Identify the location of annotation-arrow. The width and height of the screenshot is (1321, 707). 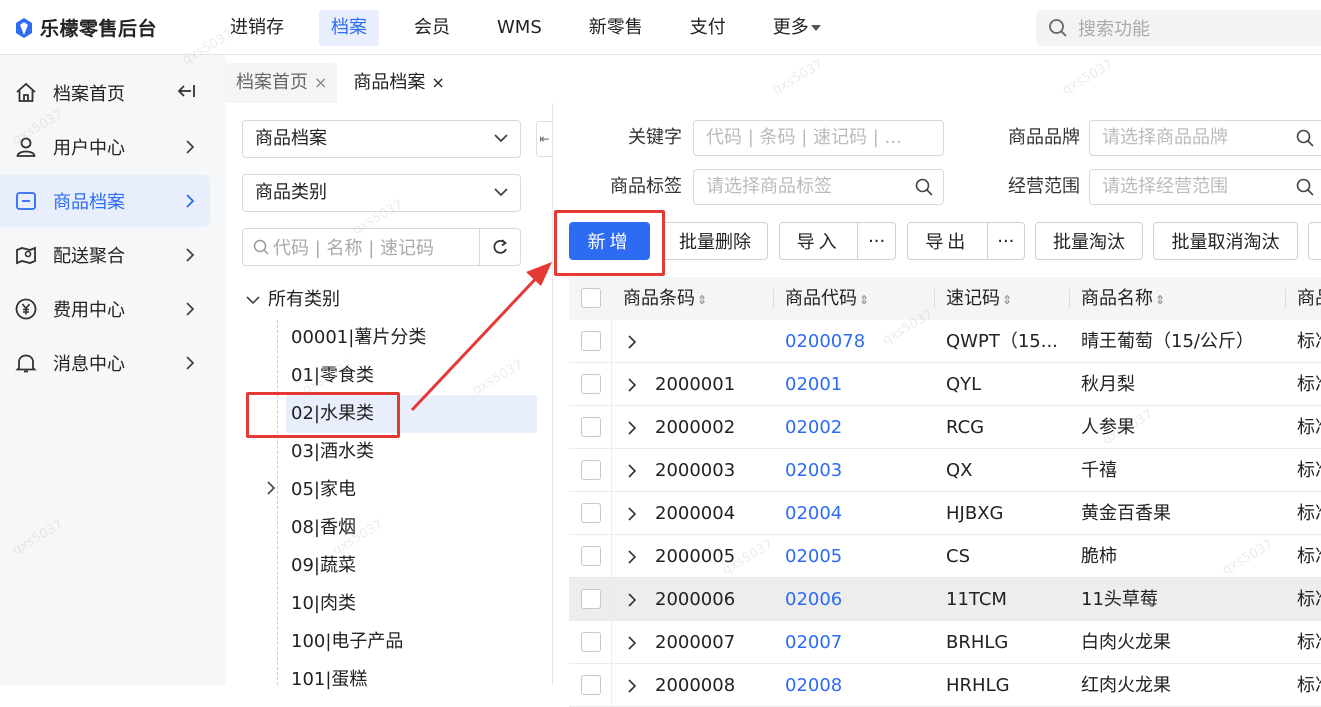
(481, 337).